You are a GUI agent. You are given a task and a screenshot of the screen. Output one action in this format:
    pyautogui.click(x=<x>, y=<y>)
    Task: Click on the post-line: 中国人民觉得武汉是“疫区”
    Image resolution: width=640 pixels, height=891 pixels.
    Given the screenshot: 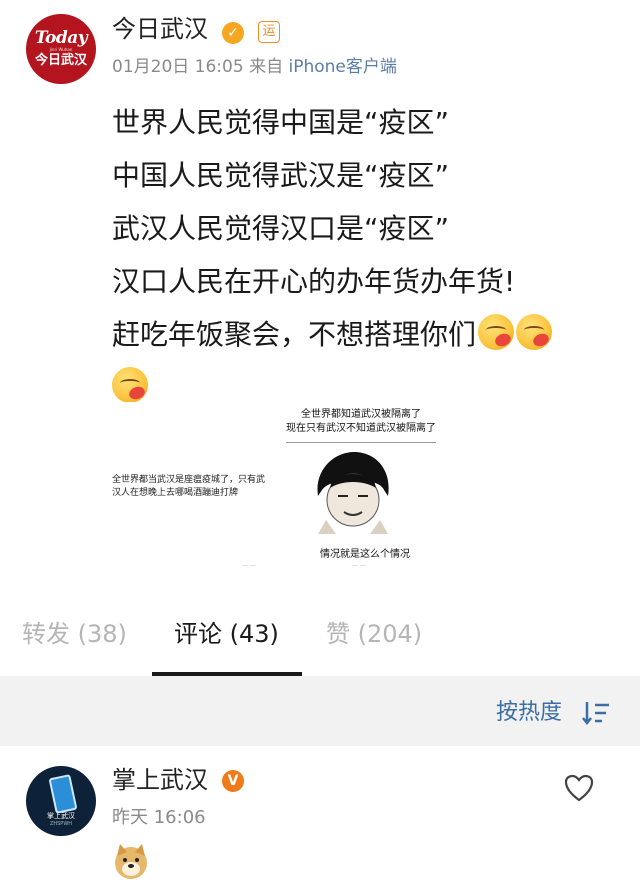 What is the action you would take?
    pyautogui.click(x=281, y=175)
    